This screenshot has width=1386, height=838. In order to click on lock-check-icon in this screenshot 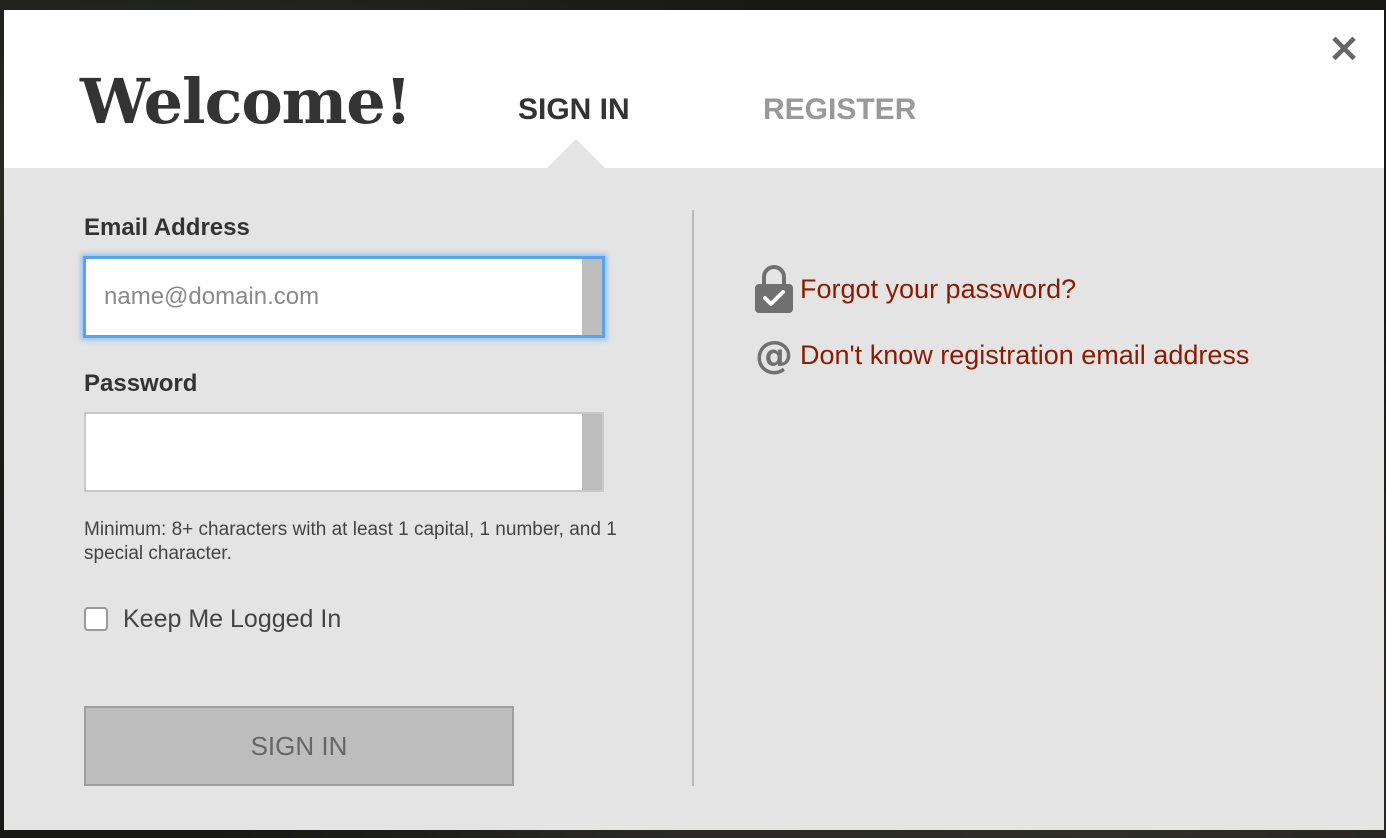, I will do `click(774, 289)`.